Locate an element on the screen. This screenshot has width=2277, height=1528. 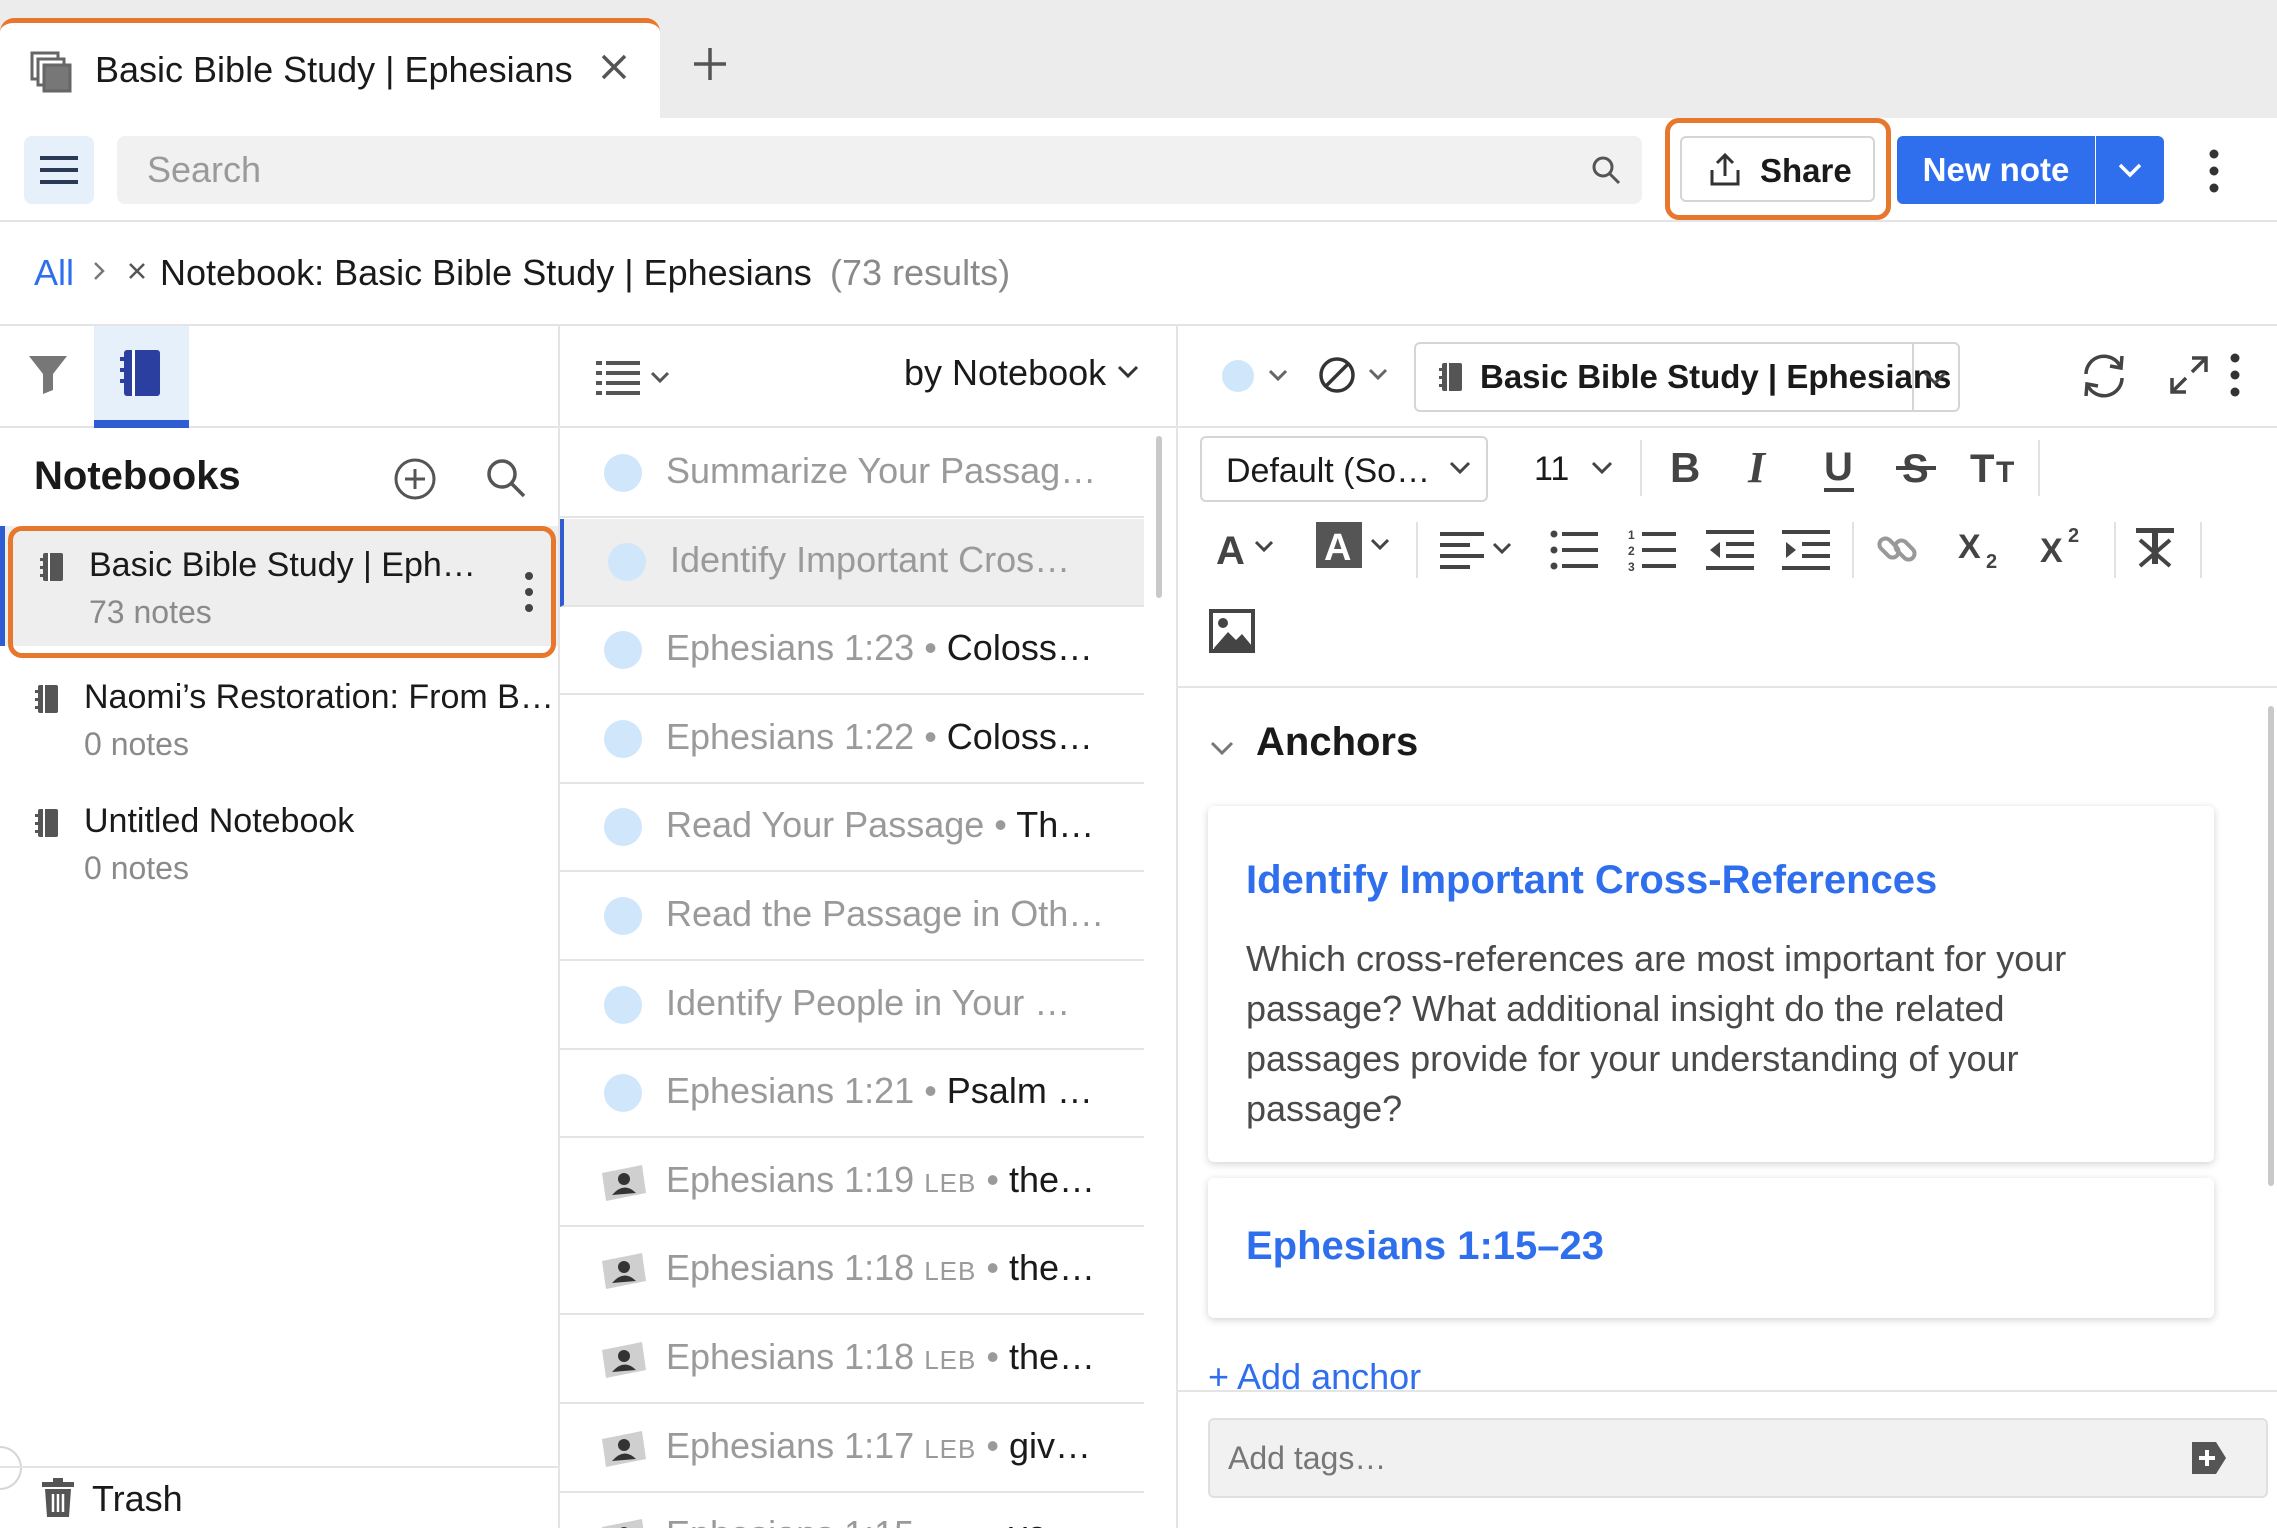
note-title: Read Your Passage is located at coordinates (825, 825).